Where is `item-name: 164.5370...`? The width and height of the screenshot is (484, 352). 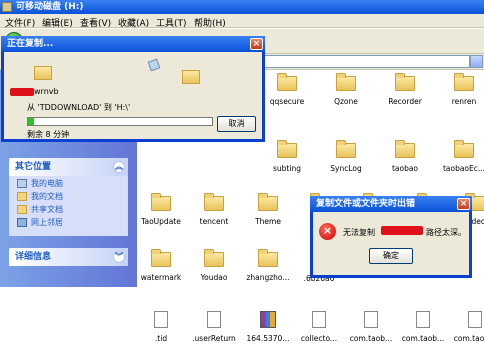
item-name: 164.5370... is located at coordinates (268, 338).